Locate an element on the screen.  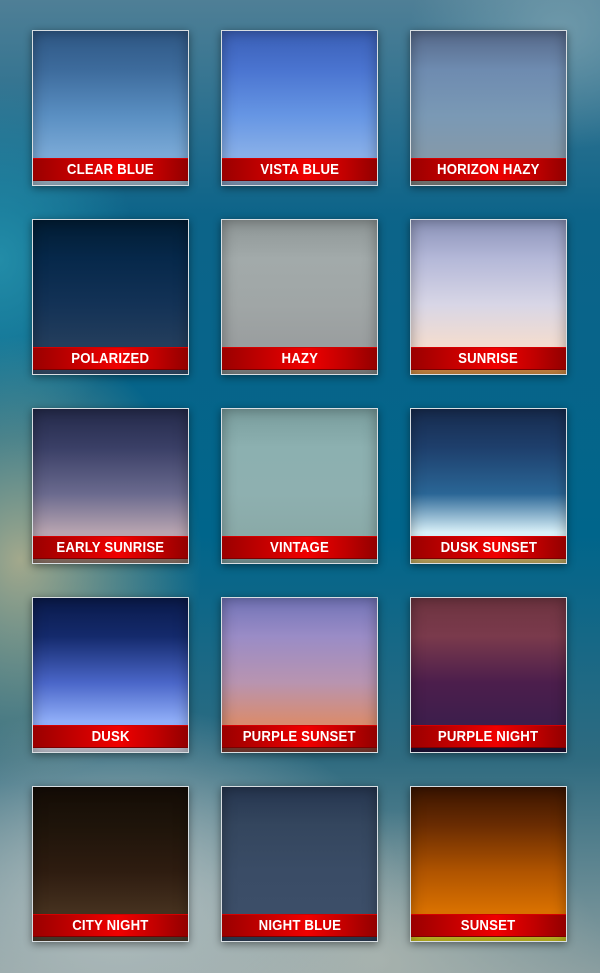
preset-tile-purple-sunset: PURPLE SUNSET is located at coordinates (299, 675).